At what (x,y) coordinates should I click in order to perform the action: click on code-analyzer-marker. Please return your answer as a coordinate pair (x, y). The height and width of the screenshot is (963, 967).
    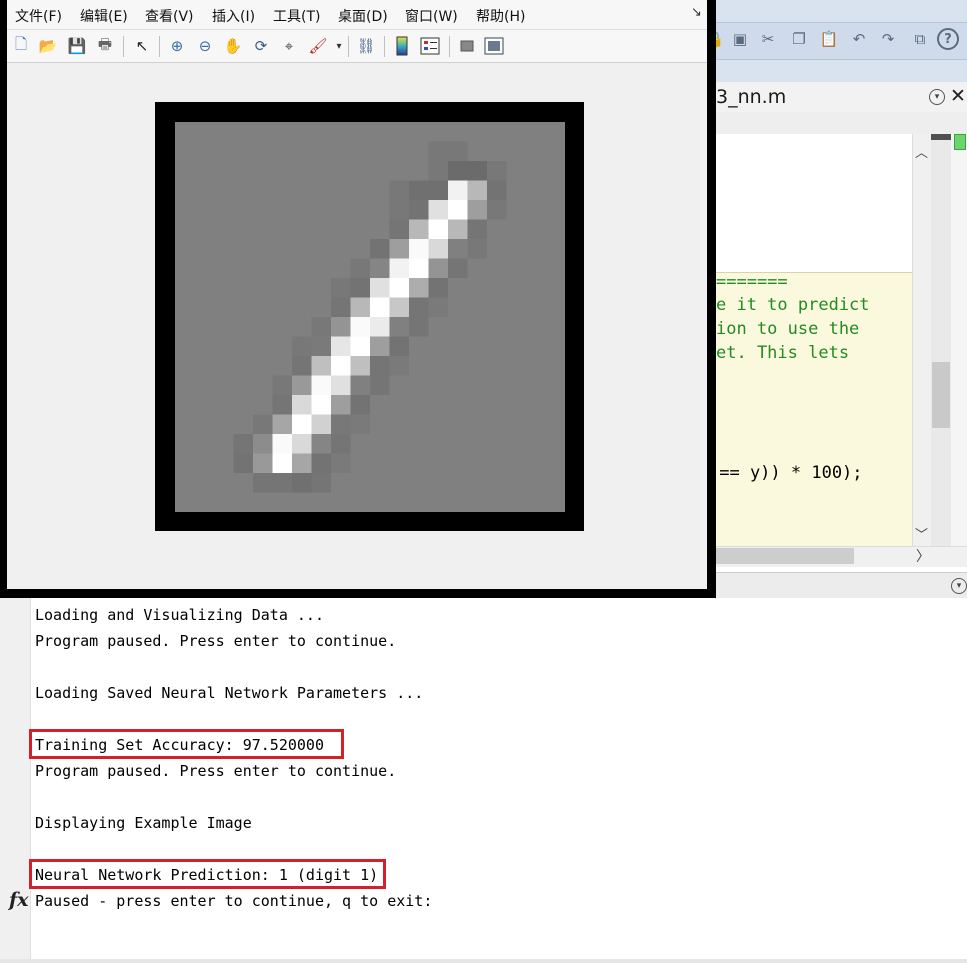
    Looking at the image, I should click on (941, 137).